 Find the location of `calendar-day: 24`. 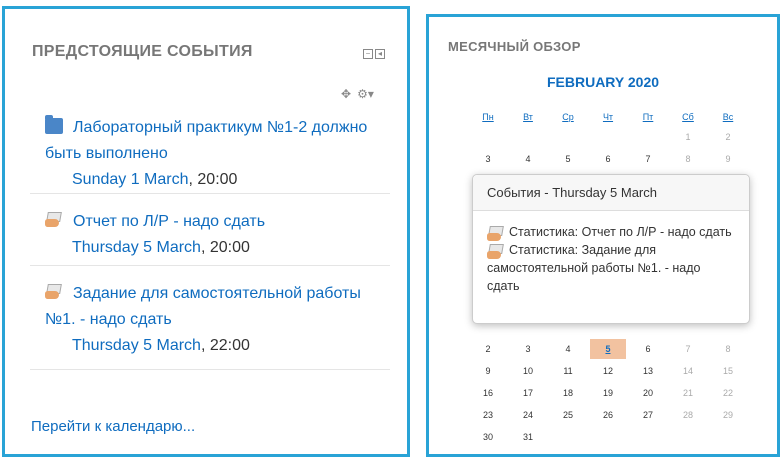

calendar-day: 24 is located at coordinates (528, 415).